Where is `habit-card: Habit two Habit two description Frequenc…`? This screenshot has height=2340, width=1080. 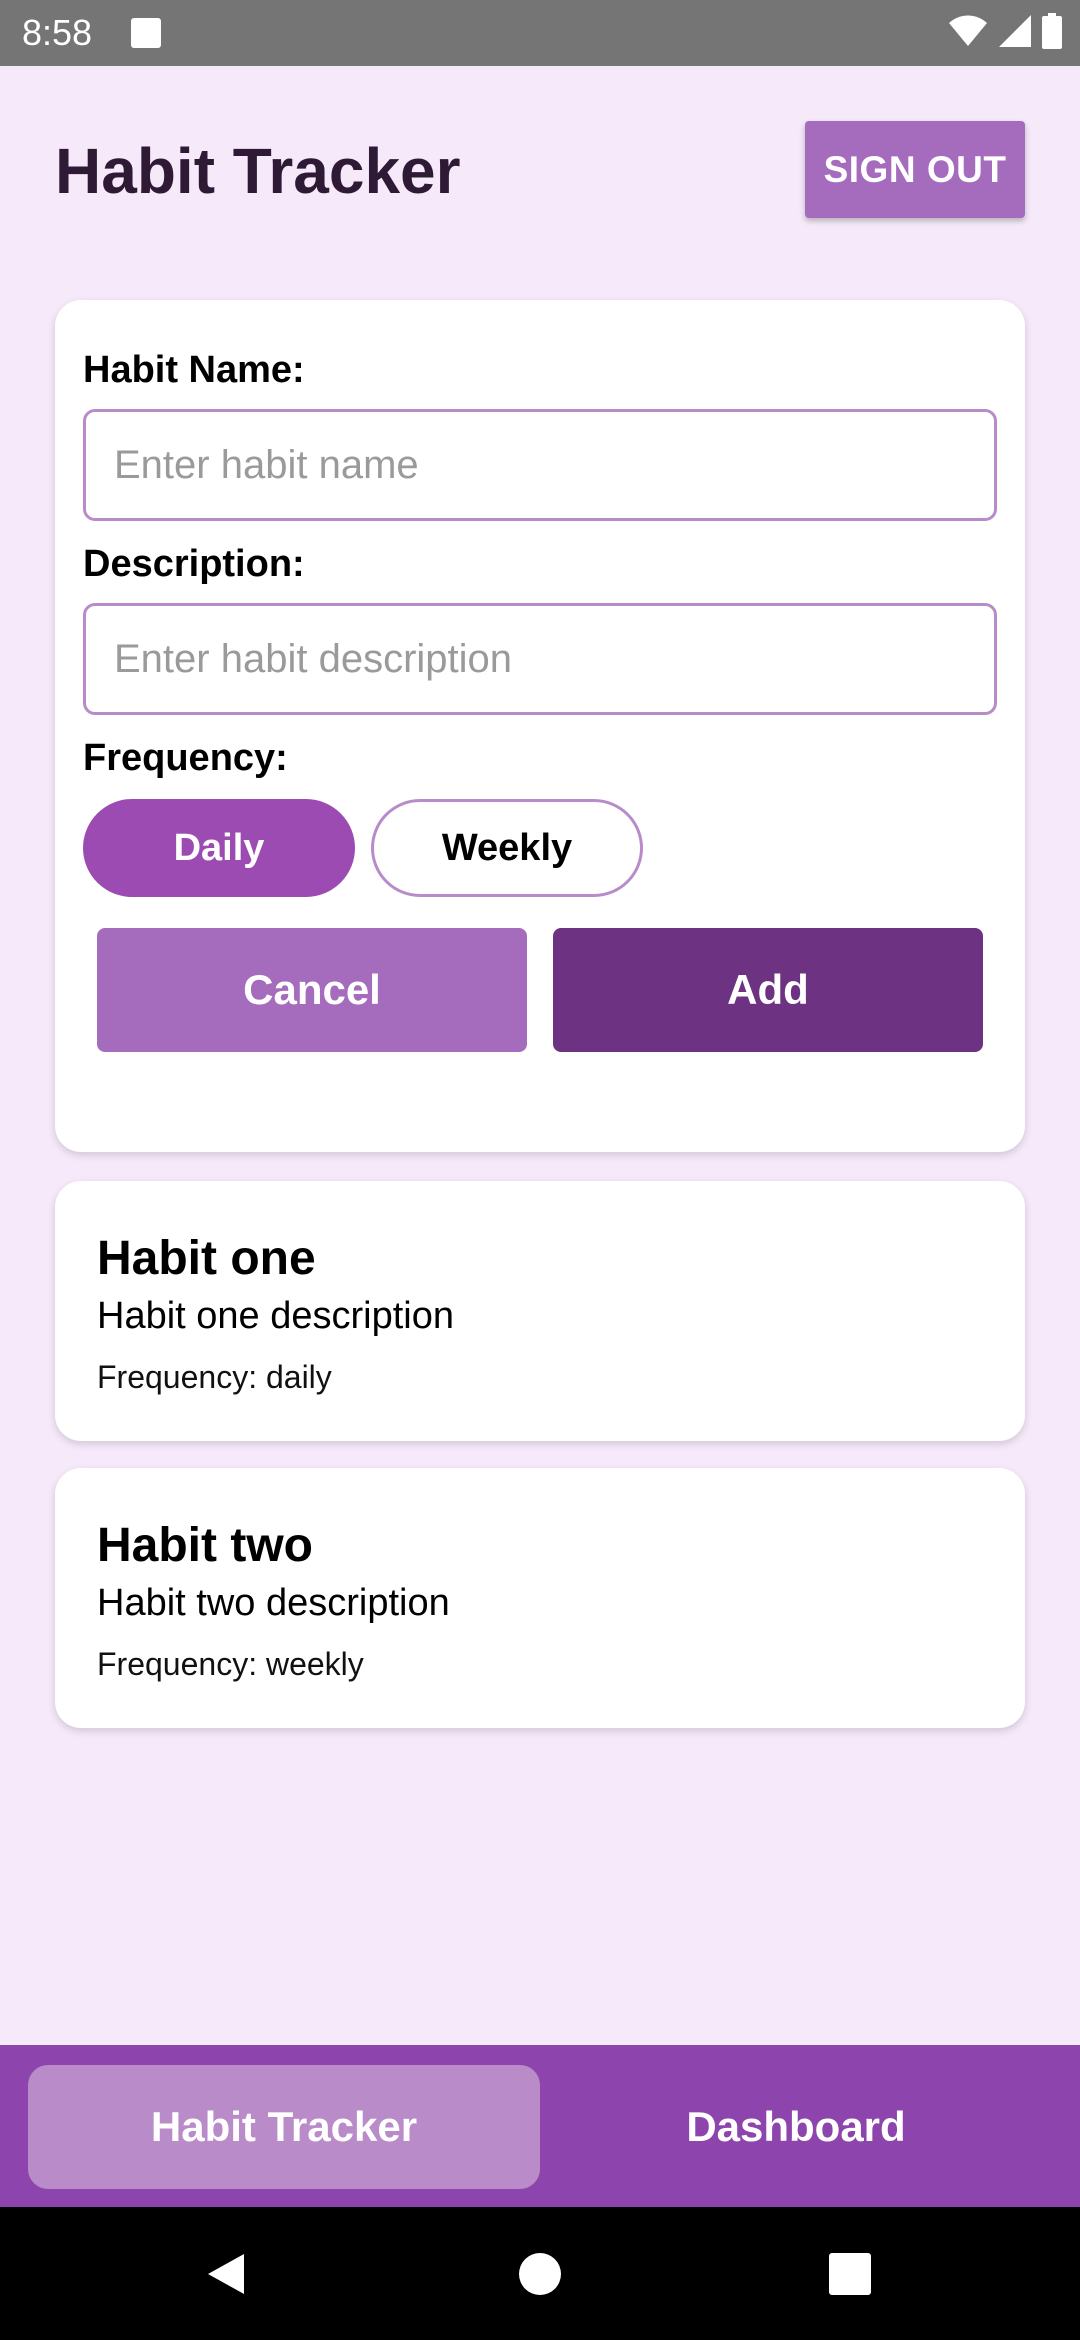 habit-card: Habit two Habit two description Frequenc… is located at coordinates (540, 1598).